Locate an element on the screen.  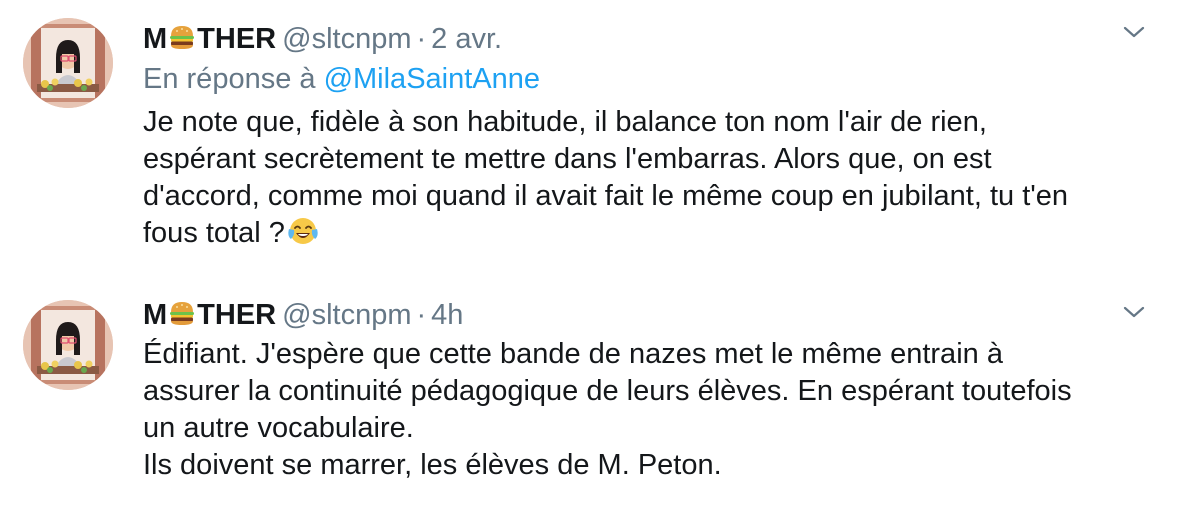
timestamp: 2 avr. is located at coordinates (466, 39).